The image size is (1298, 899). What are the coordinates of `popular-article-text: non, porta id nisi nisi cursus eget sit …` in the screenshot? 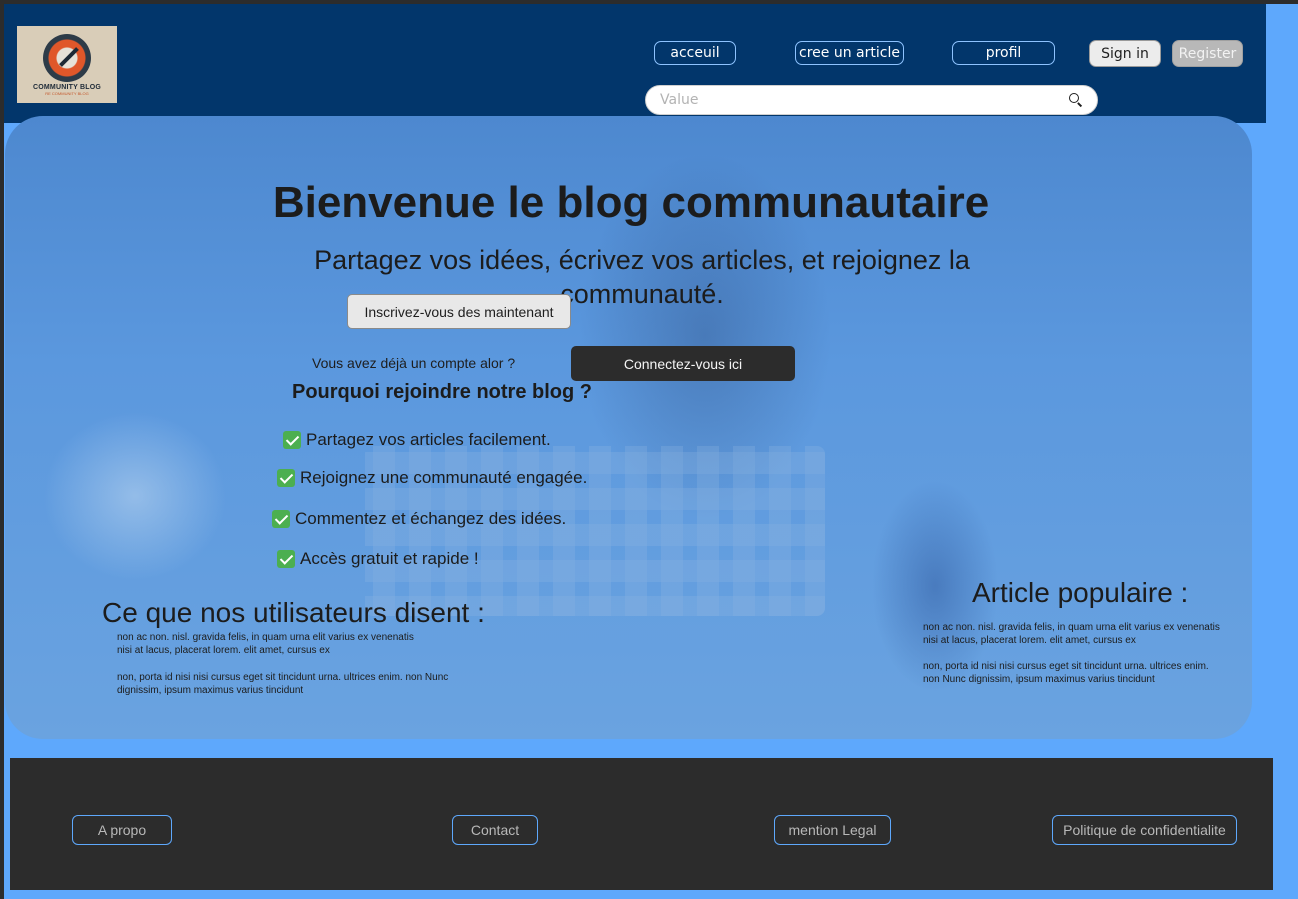 It's located at (1066, 673).